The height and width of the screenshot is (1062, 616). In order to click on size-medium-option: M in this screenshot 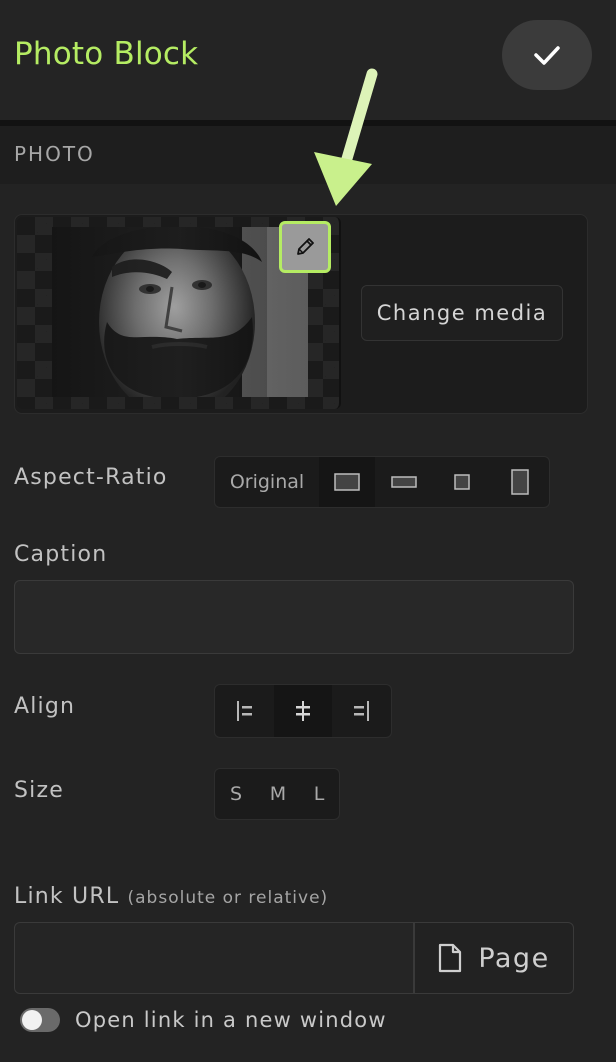, I will do `click(278, 794)`.